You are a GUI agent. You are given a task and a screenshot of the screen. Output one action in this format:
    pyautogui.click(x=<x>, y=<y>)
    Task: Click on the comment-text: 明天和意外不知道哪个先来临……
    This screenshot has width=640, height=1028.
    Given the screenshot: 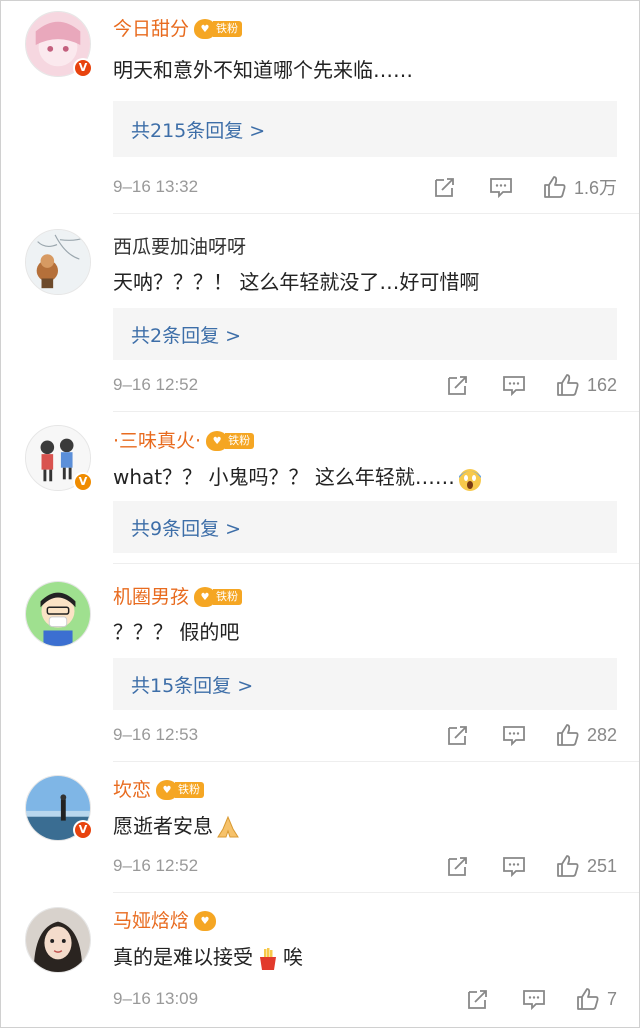 What is the action you would take?
    pyautogui.click(x=263, y=70)
    